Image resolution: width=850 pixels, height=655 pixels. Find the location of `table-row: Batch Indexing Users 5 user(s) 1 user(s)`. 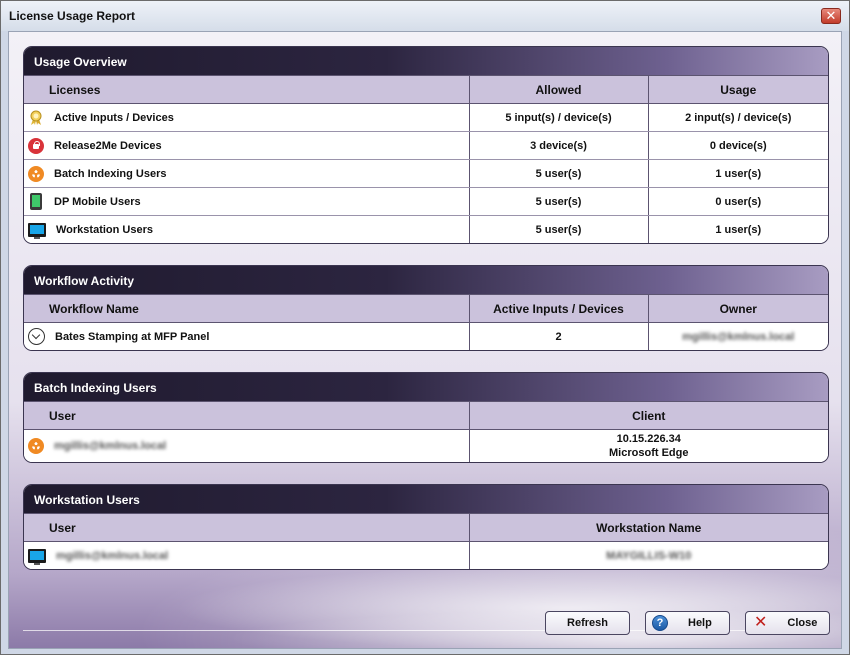

table-row: Batch Indexing Users 5 user(s) 1 user(s) is located at coordinates (426, 173).